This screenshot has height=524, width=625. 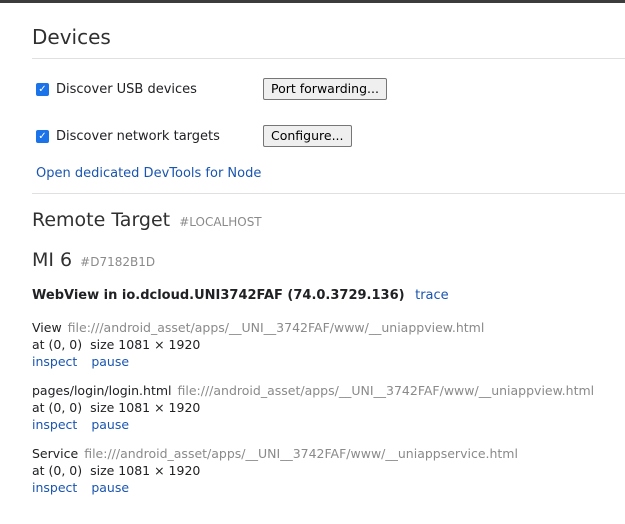 I want to click on open-node-devtools-link: Open dedicated DevTools for Node, so click(x=148, y=173).